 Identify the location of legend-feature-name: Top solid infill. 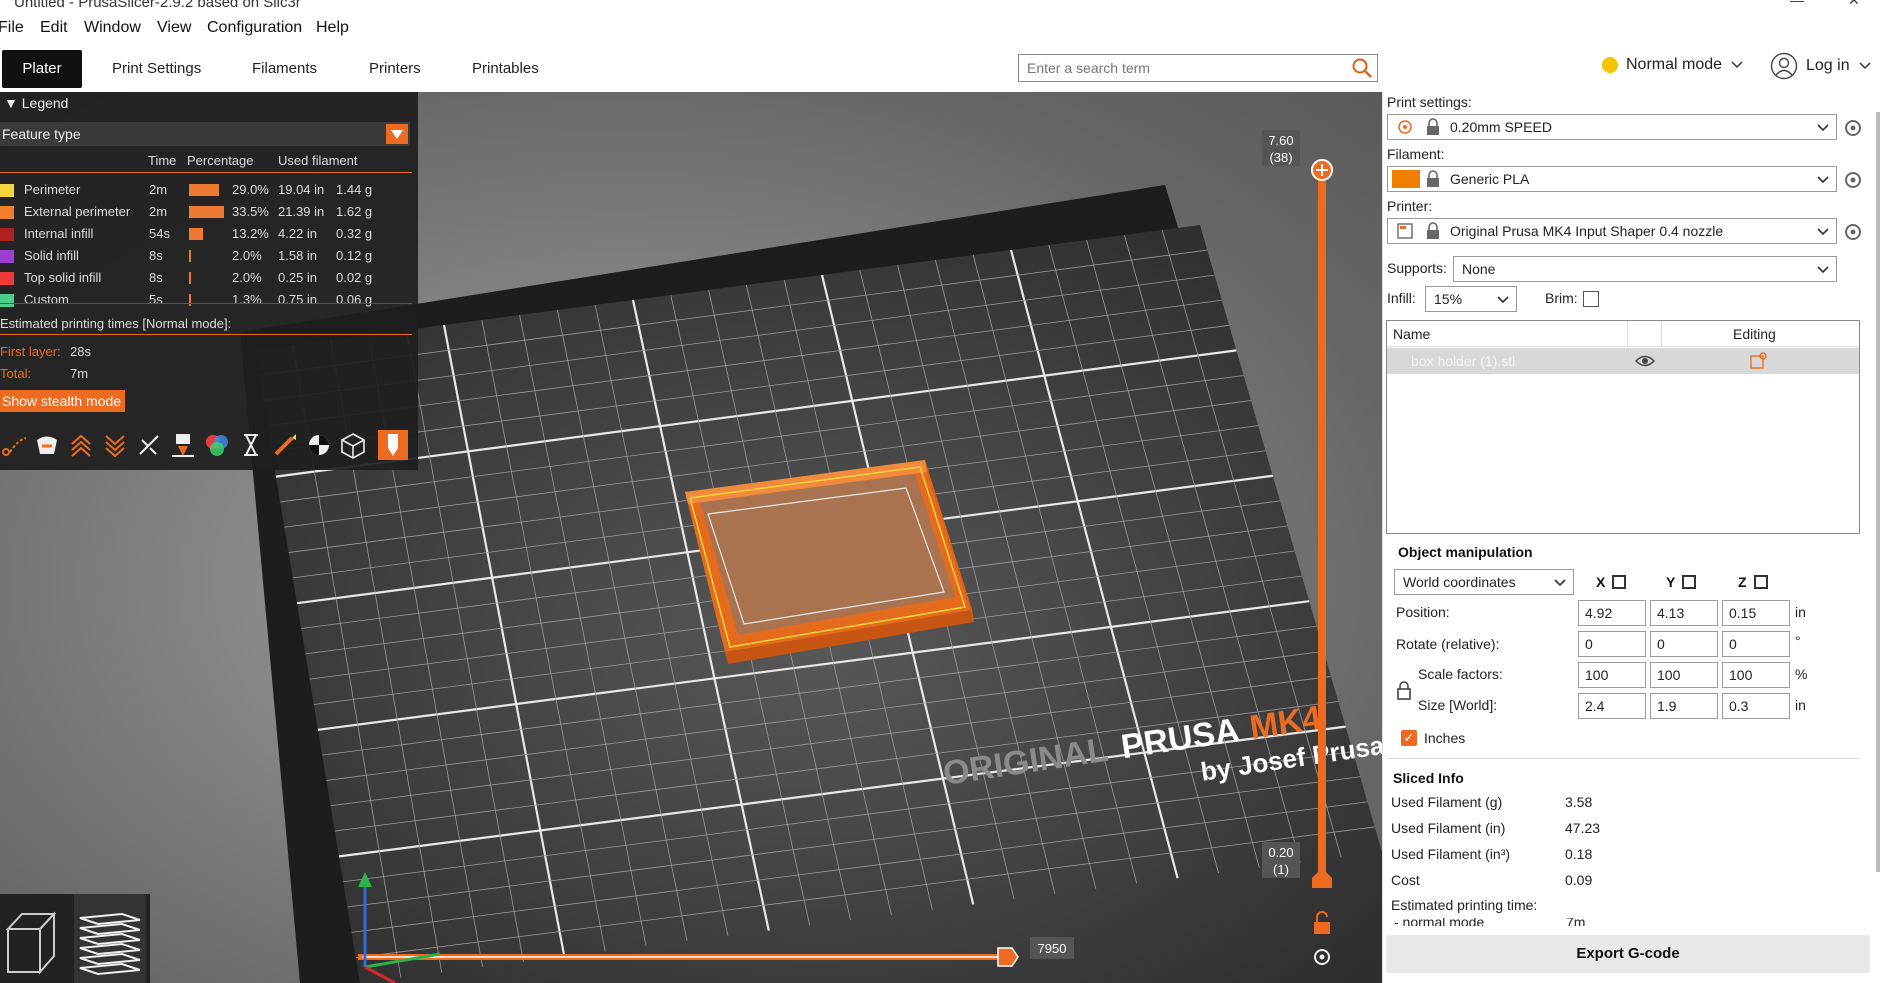
(63, 277).